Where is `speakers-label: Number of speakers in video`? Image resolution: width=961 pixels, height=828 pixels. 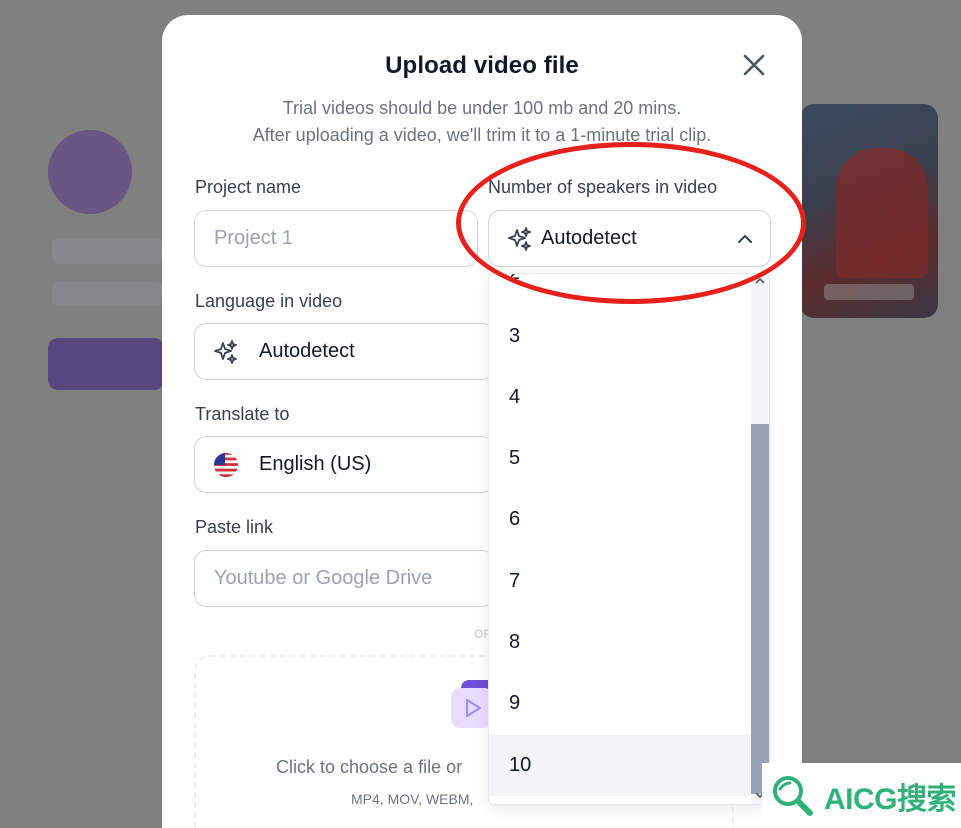 speakers-label: Number of speakers in video is located at coordinates (603, 187).